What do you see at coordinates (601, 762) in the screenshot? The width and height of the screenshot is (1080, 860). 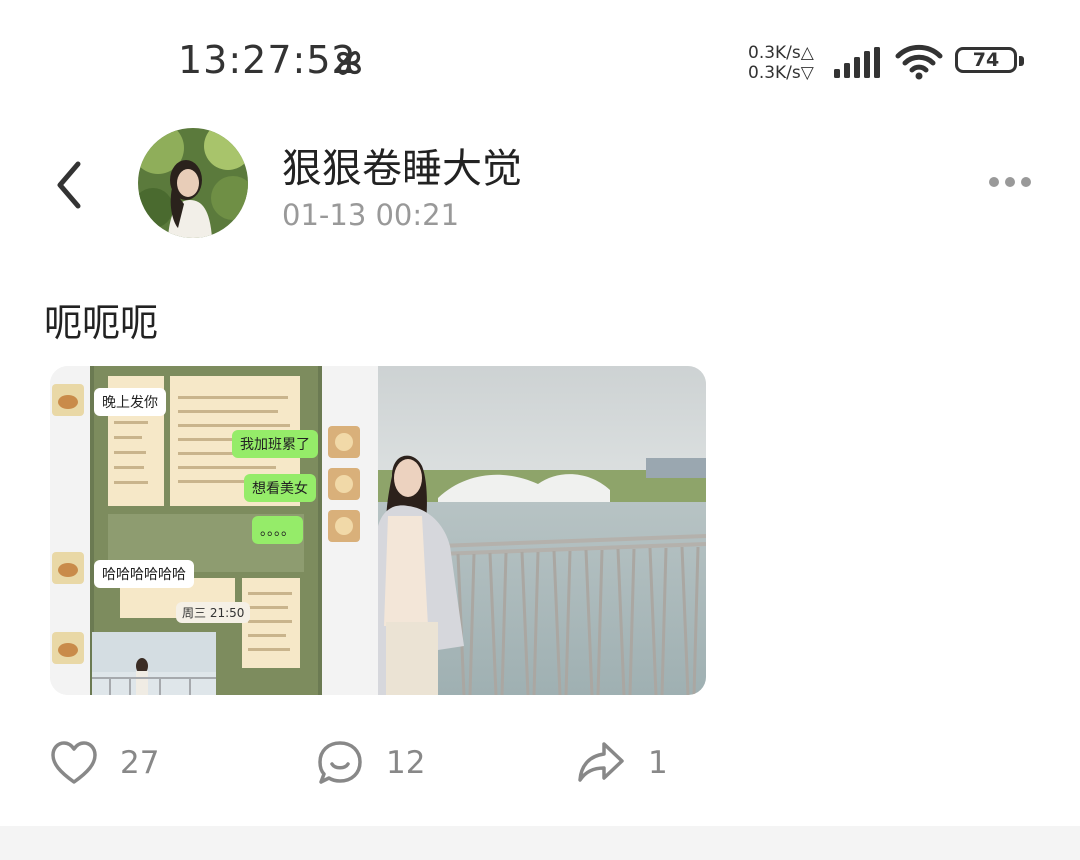 I see `share-icon` at bounding box center [601, 762].